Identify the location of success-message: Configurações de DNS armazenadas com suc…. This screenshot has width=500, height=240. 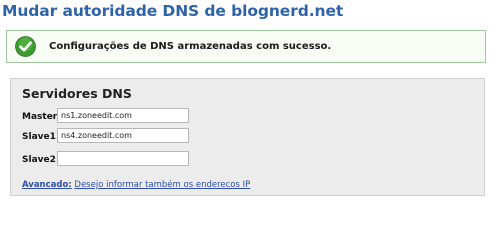
(190, 46).